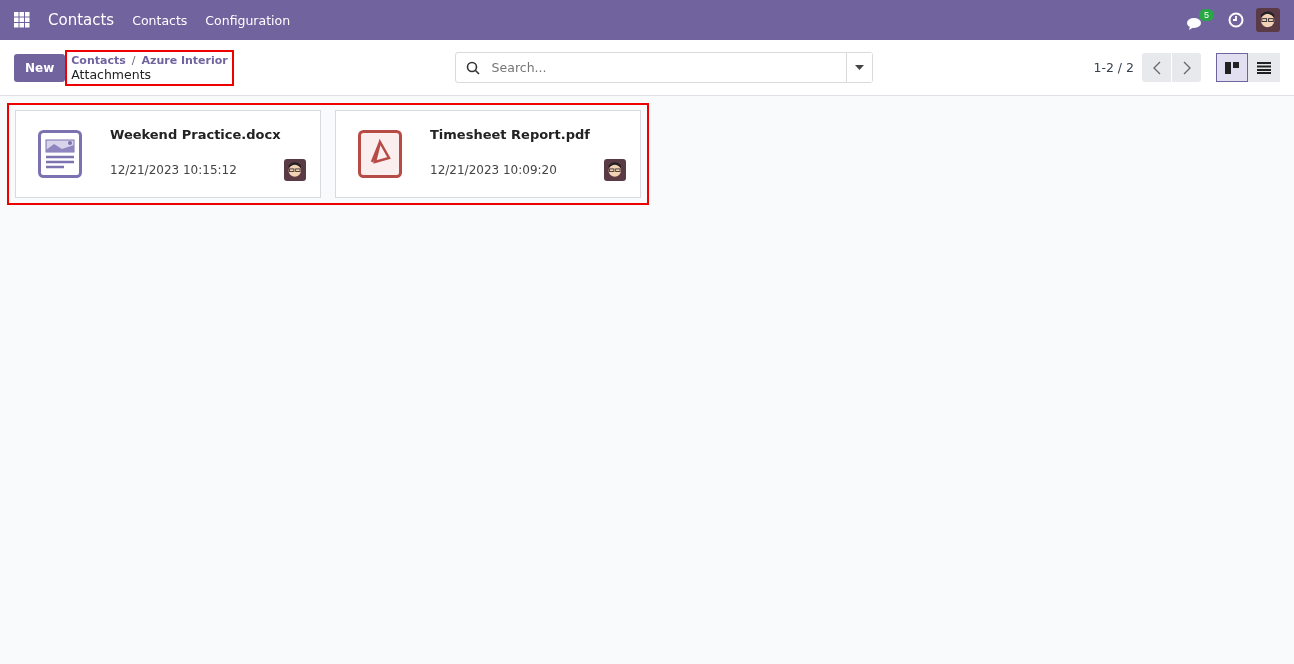 Image resolution: width=1294 pixels, height=664 pixels. I want to click on pdf-file-icon, so click(380, 154).